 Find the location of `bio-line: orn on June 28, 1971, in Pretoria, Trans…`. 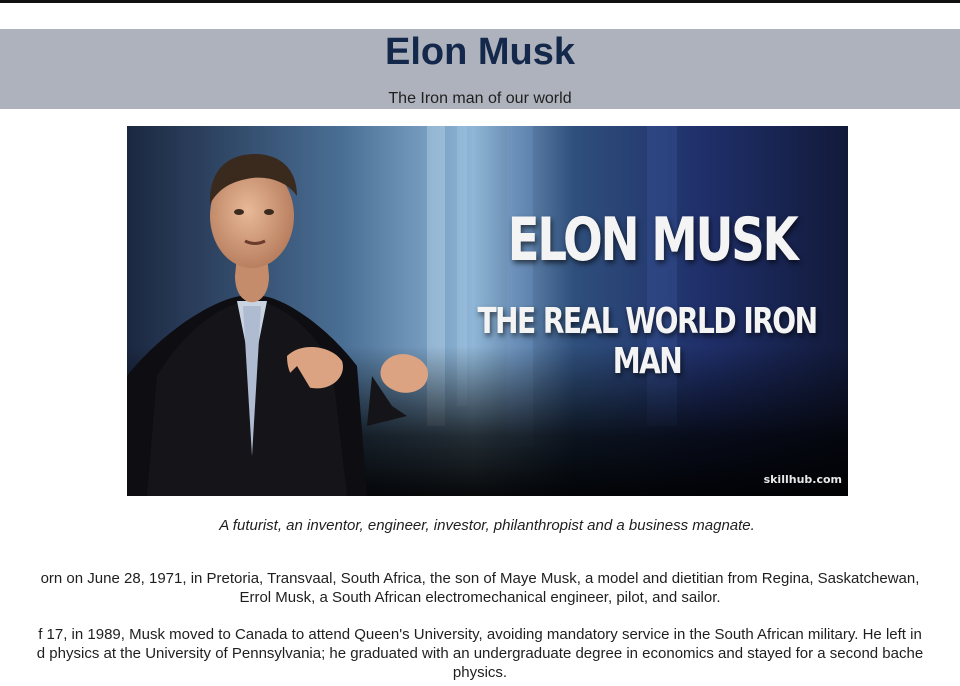

bio-line: orn on June 28, 1971, in Pretoria, Trans… is located at coordinates (480, 578).